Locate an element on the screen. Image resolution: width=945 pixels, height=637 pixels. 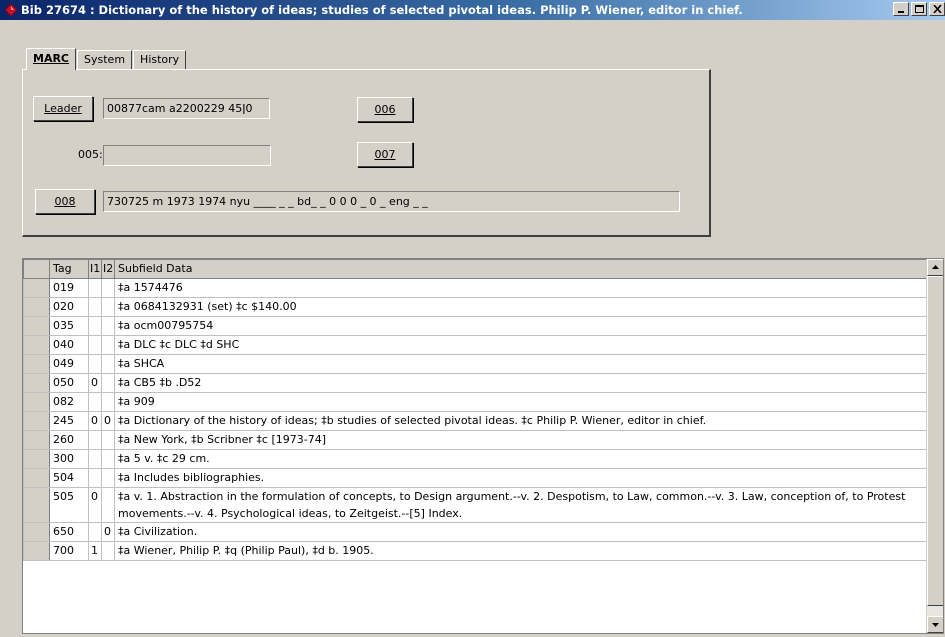
minimize-icon is located at coordinates (901, 9).